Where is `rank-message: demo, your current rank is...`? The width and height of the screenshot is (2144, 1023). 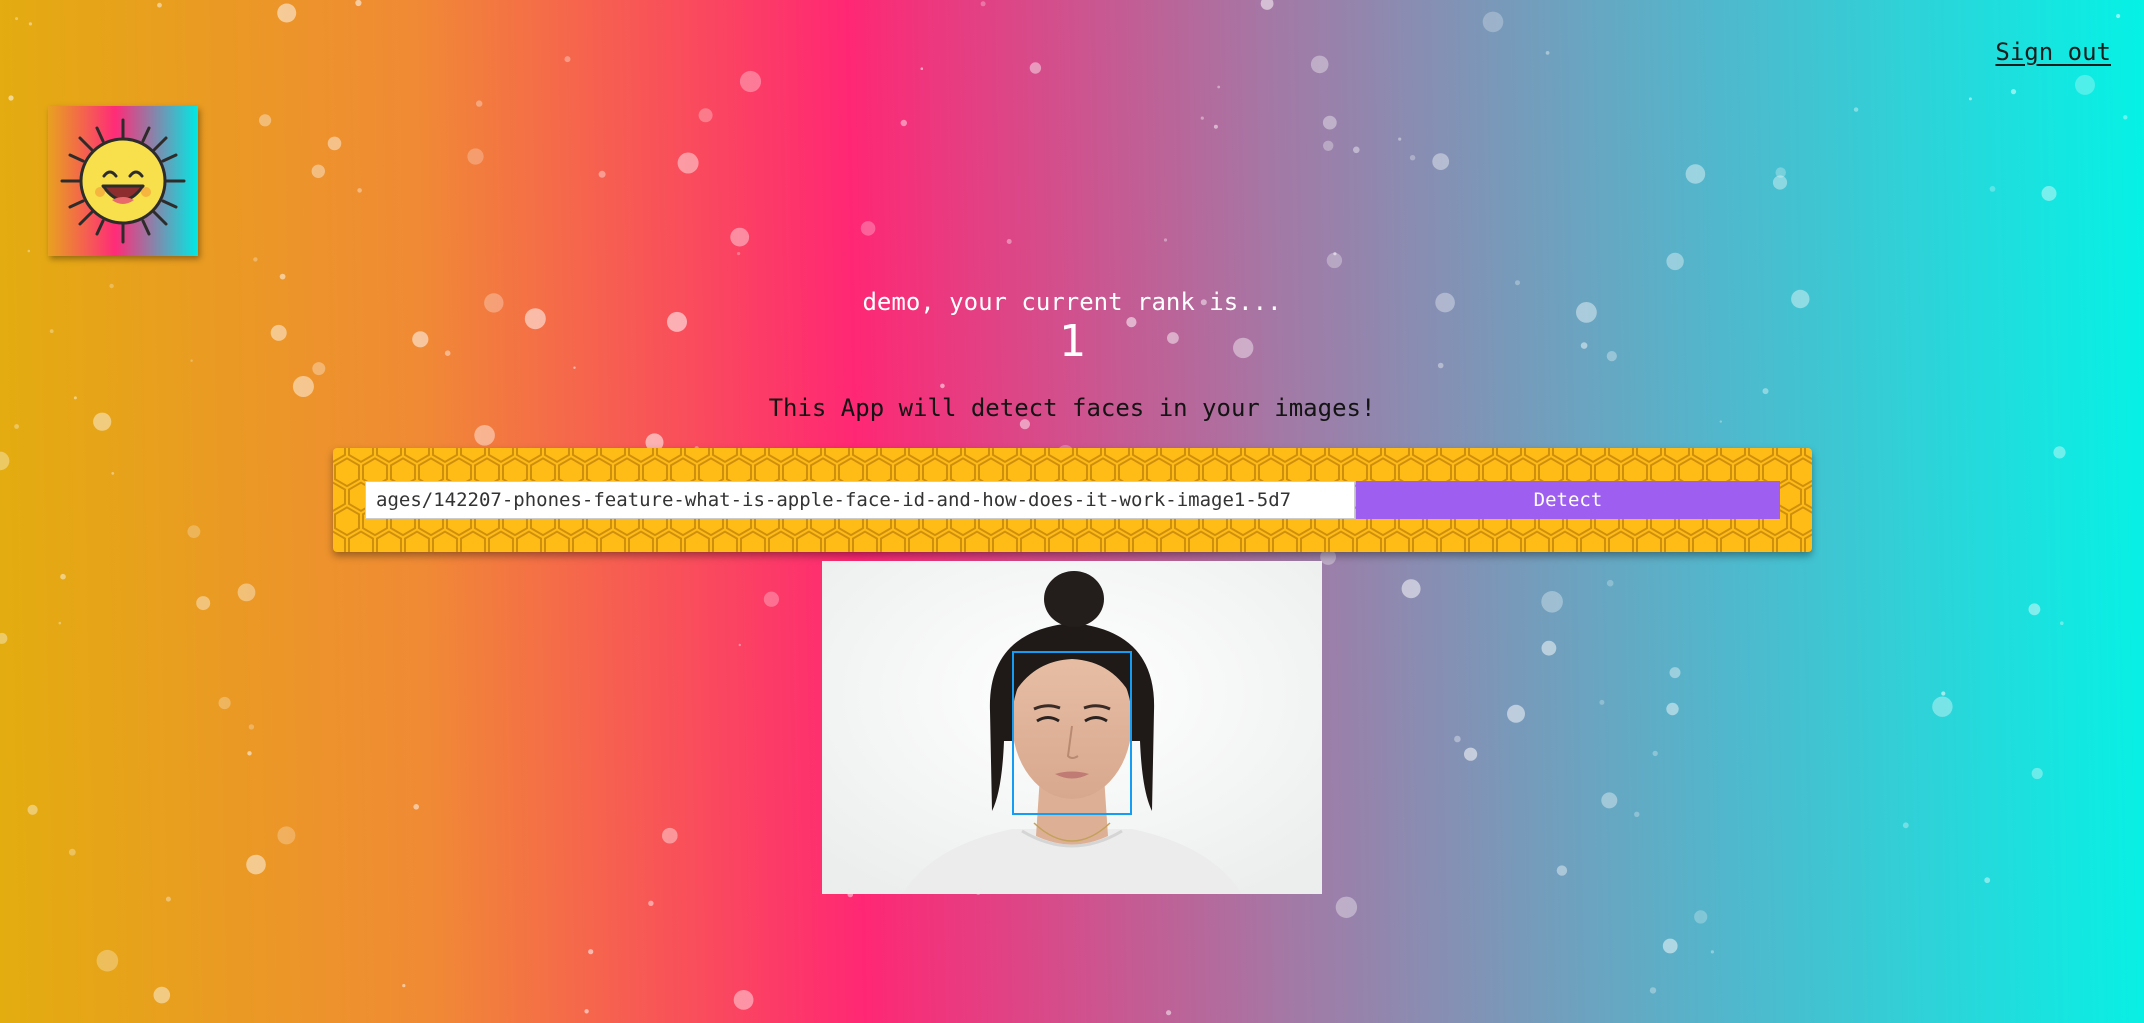 rank-message: demo, your current rank is... is located at coordinates (1072, 302).